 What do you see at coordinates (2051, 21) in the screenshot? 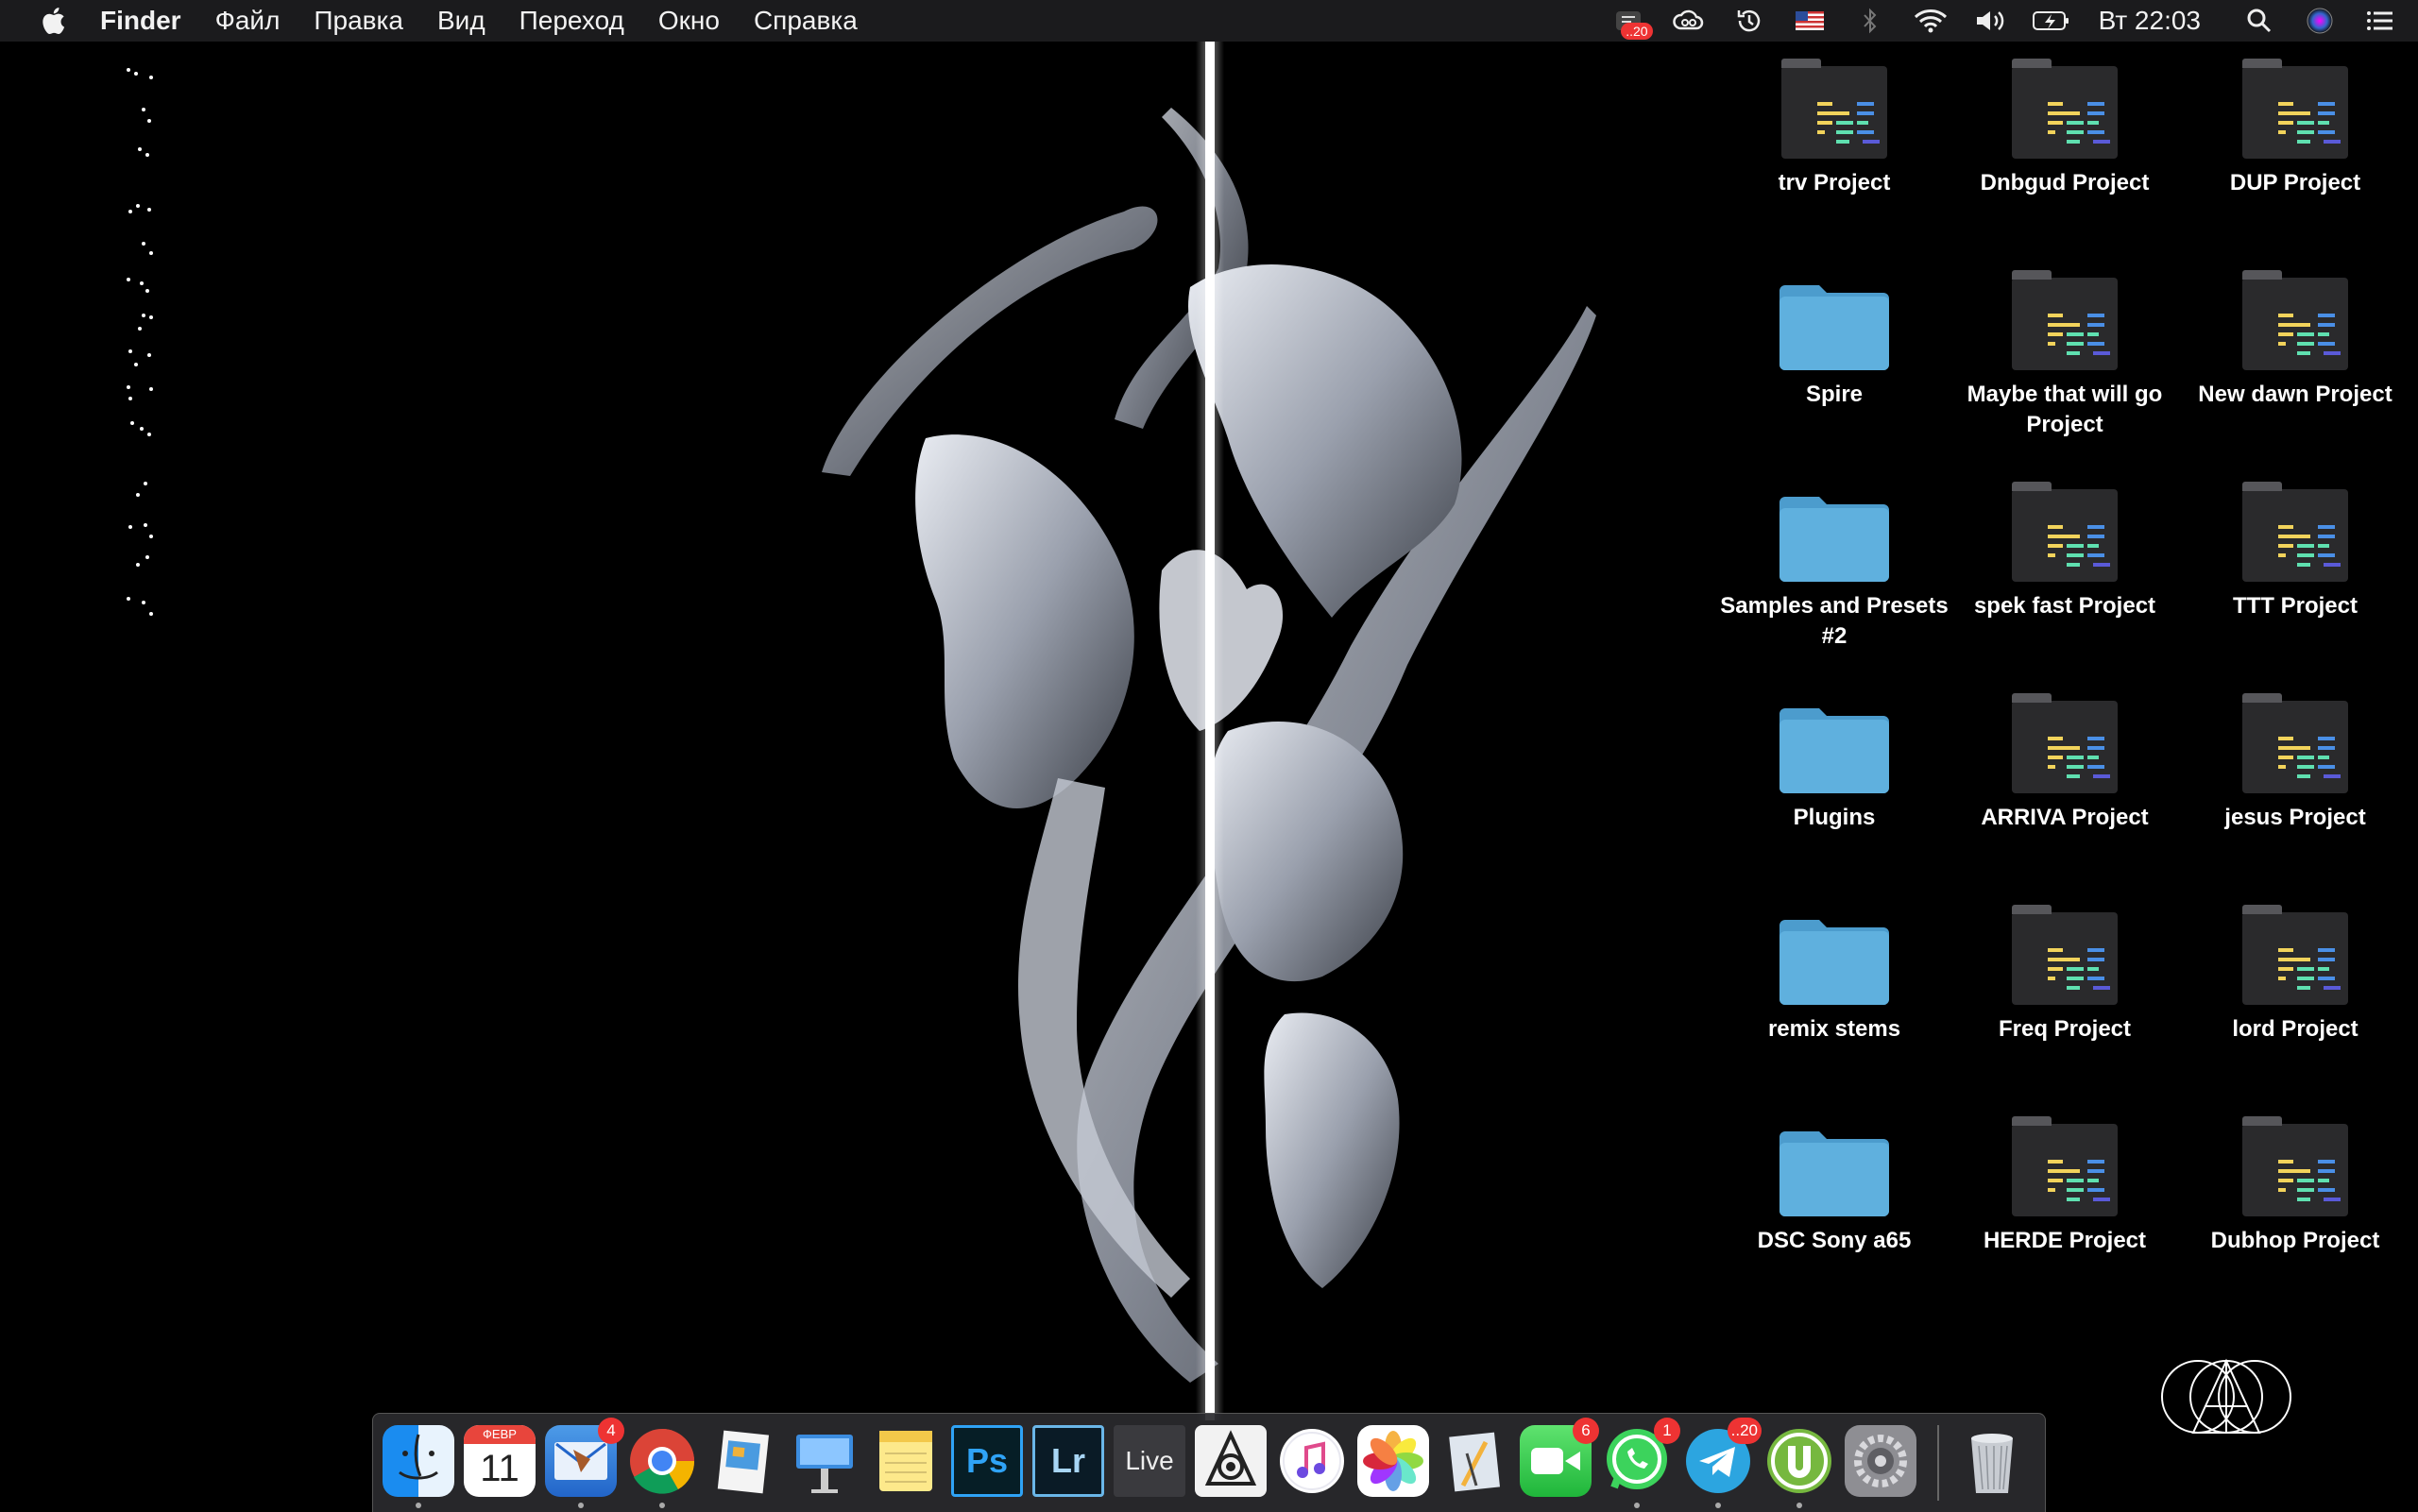
I see `battery-icon` at bounding box center [2051, 21].